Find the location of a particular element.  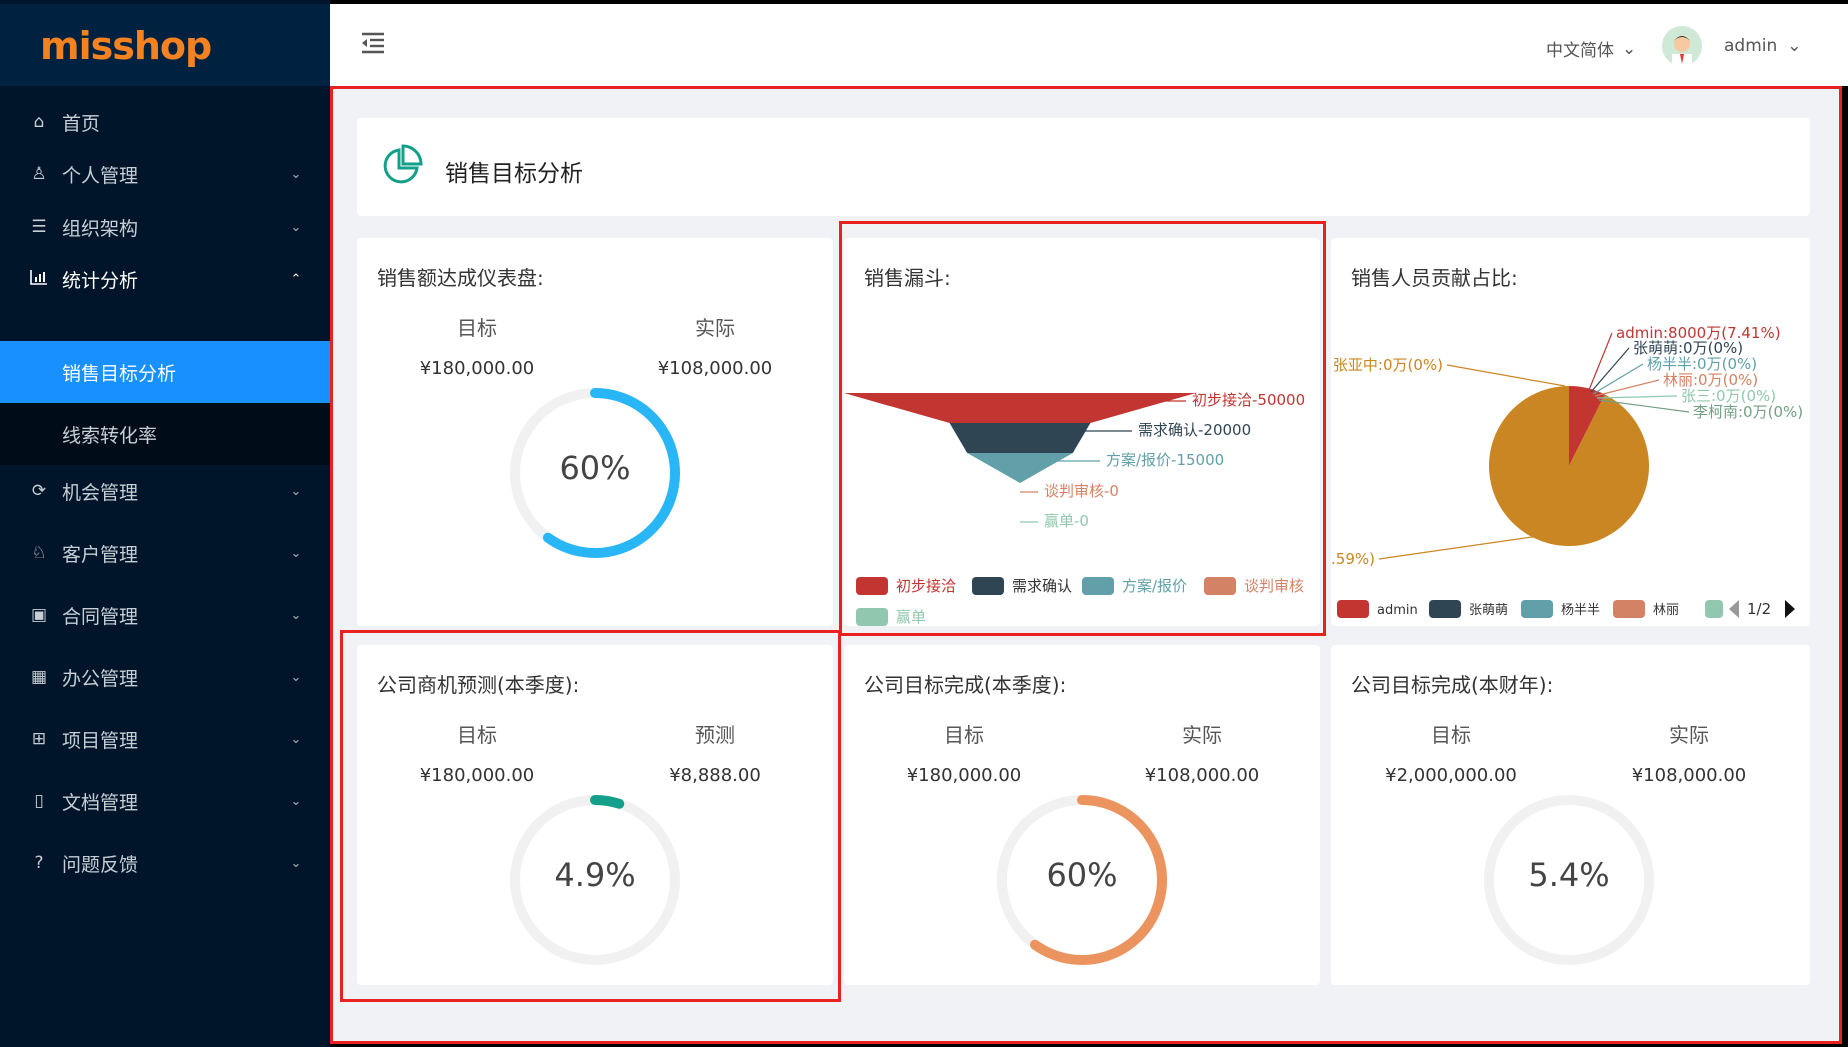

home-icon: ⌂ is located at coordinates (39, 122).